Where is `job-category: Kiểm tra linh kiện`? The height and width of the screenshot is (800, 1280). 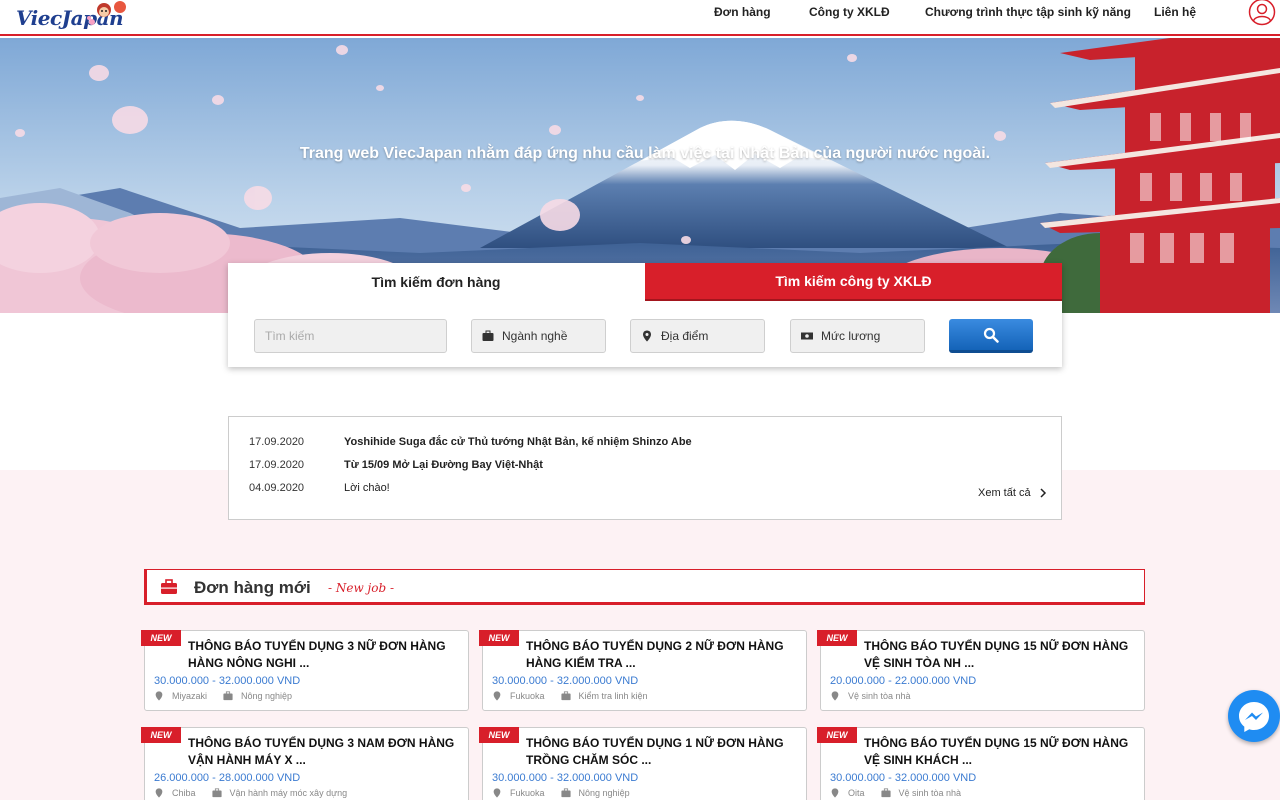 job-category: Kiểm tra linh kiện is located at coordinates (613, 696).